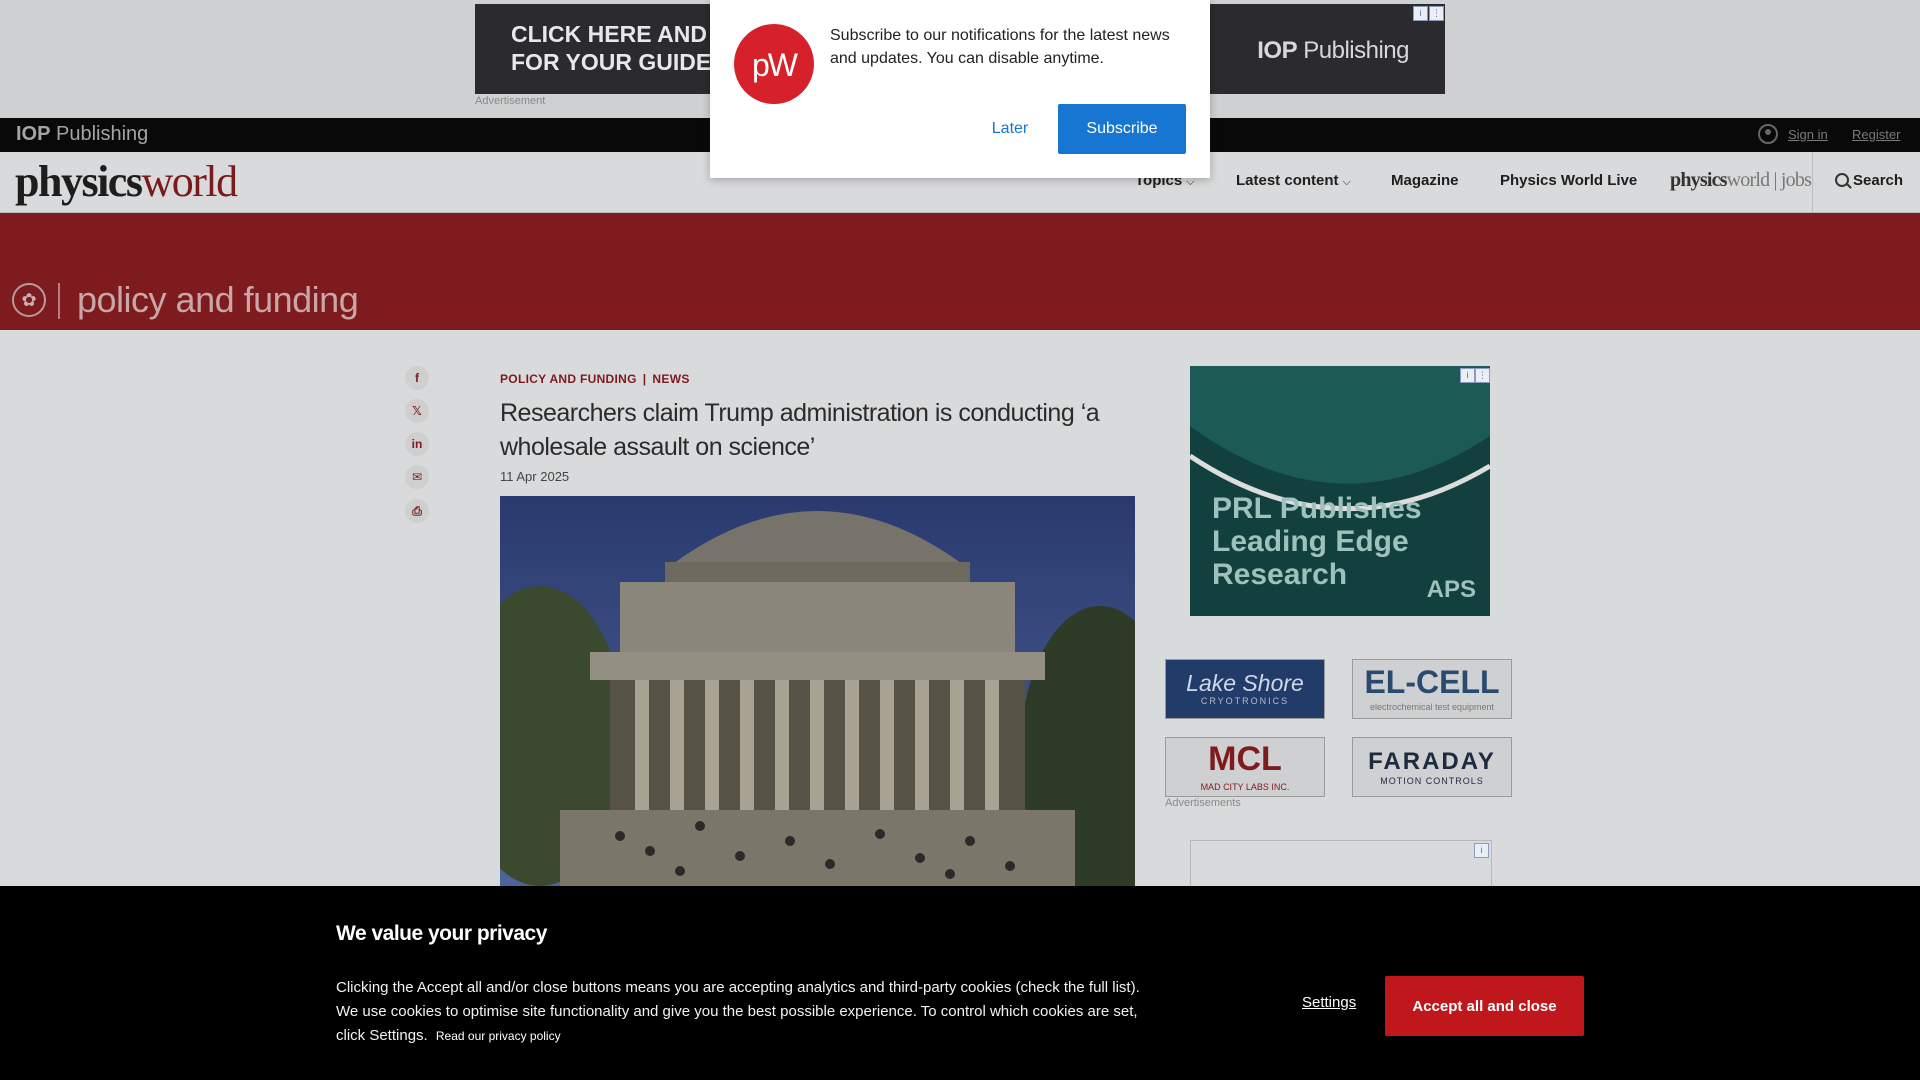  Describe the element at coordinates (1425, 180) in the screenshot. I see `nav-magazine: Magazine` at that location.